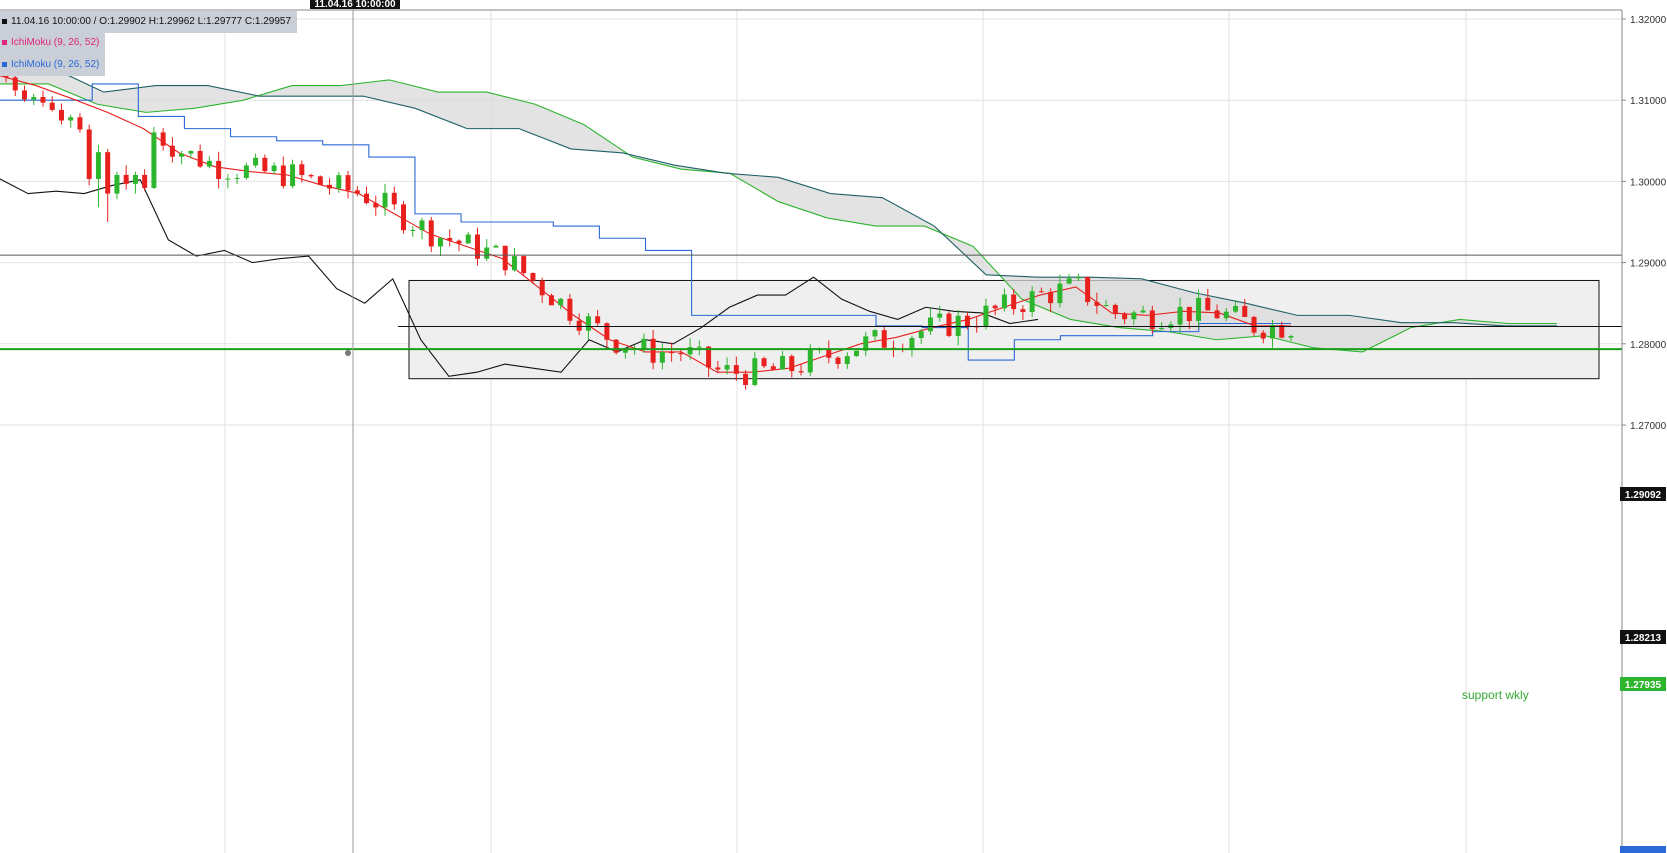  I want to click on ichimoku-legend-2-text: IchiMoku (9, 26, 52), so click(55, 64).